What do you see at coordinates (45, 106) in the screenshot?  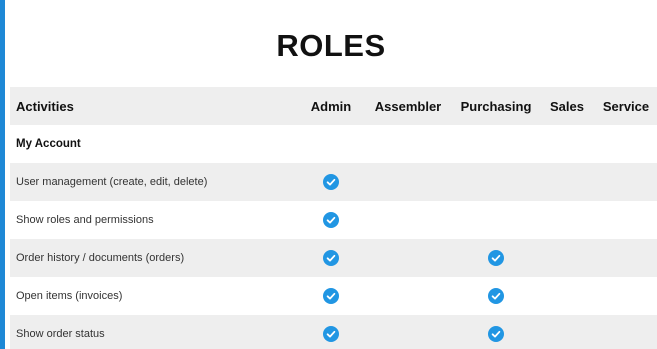 I see `activities-header: Activities` at bounding box center [45, 106].